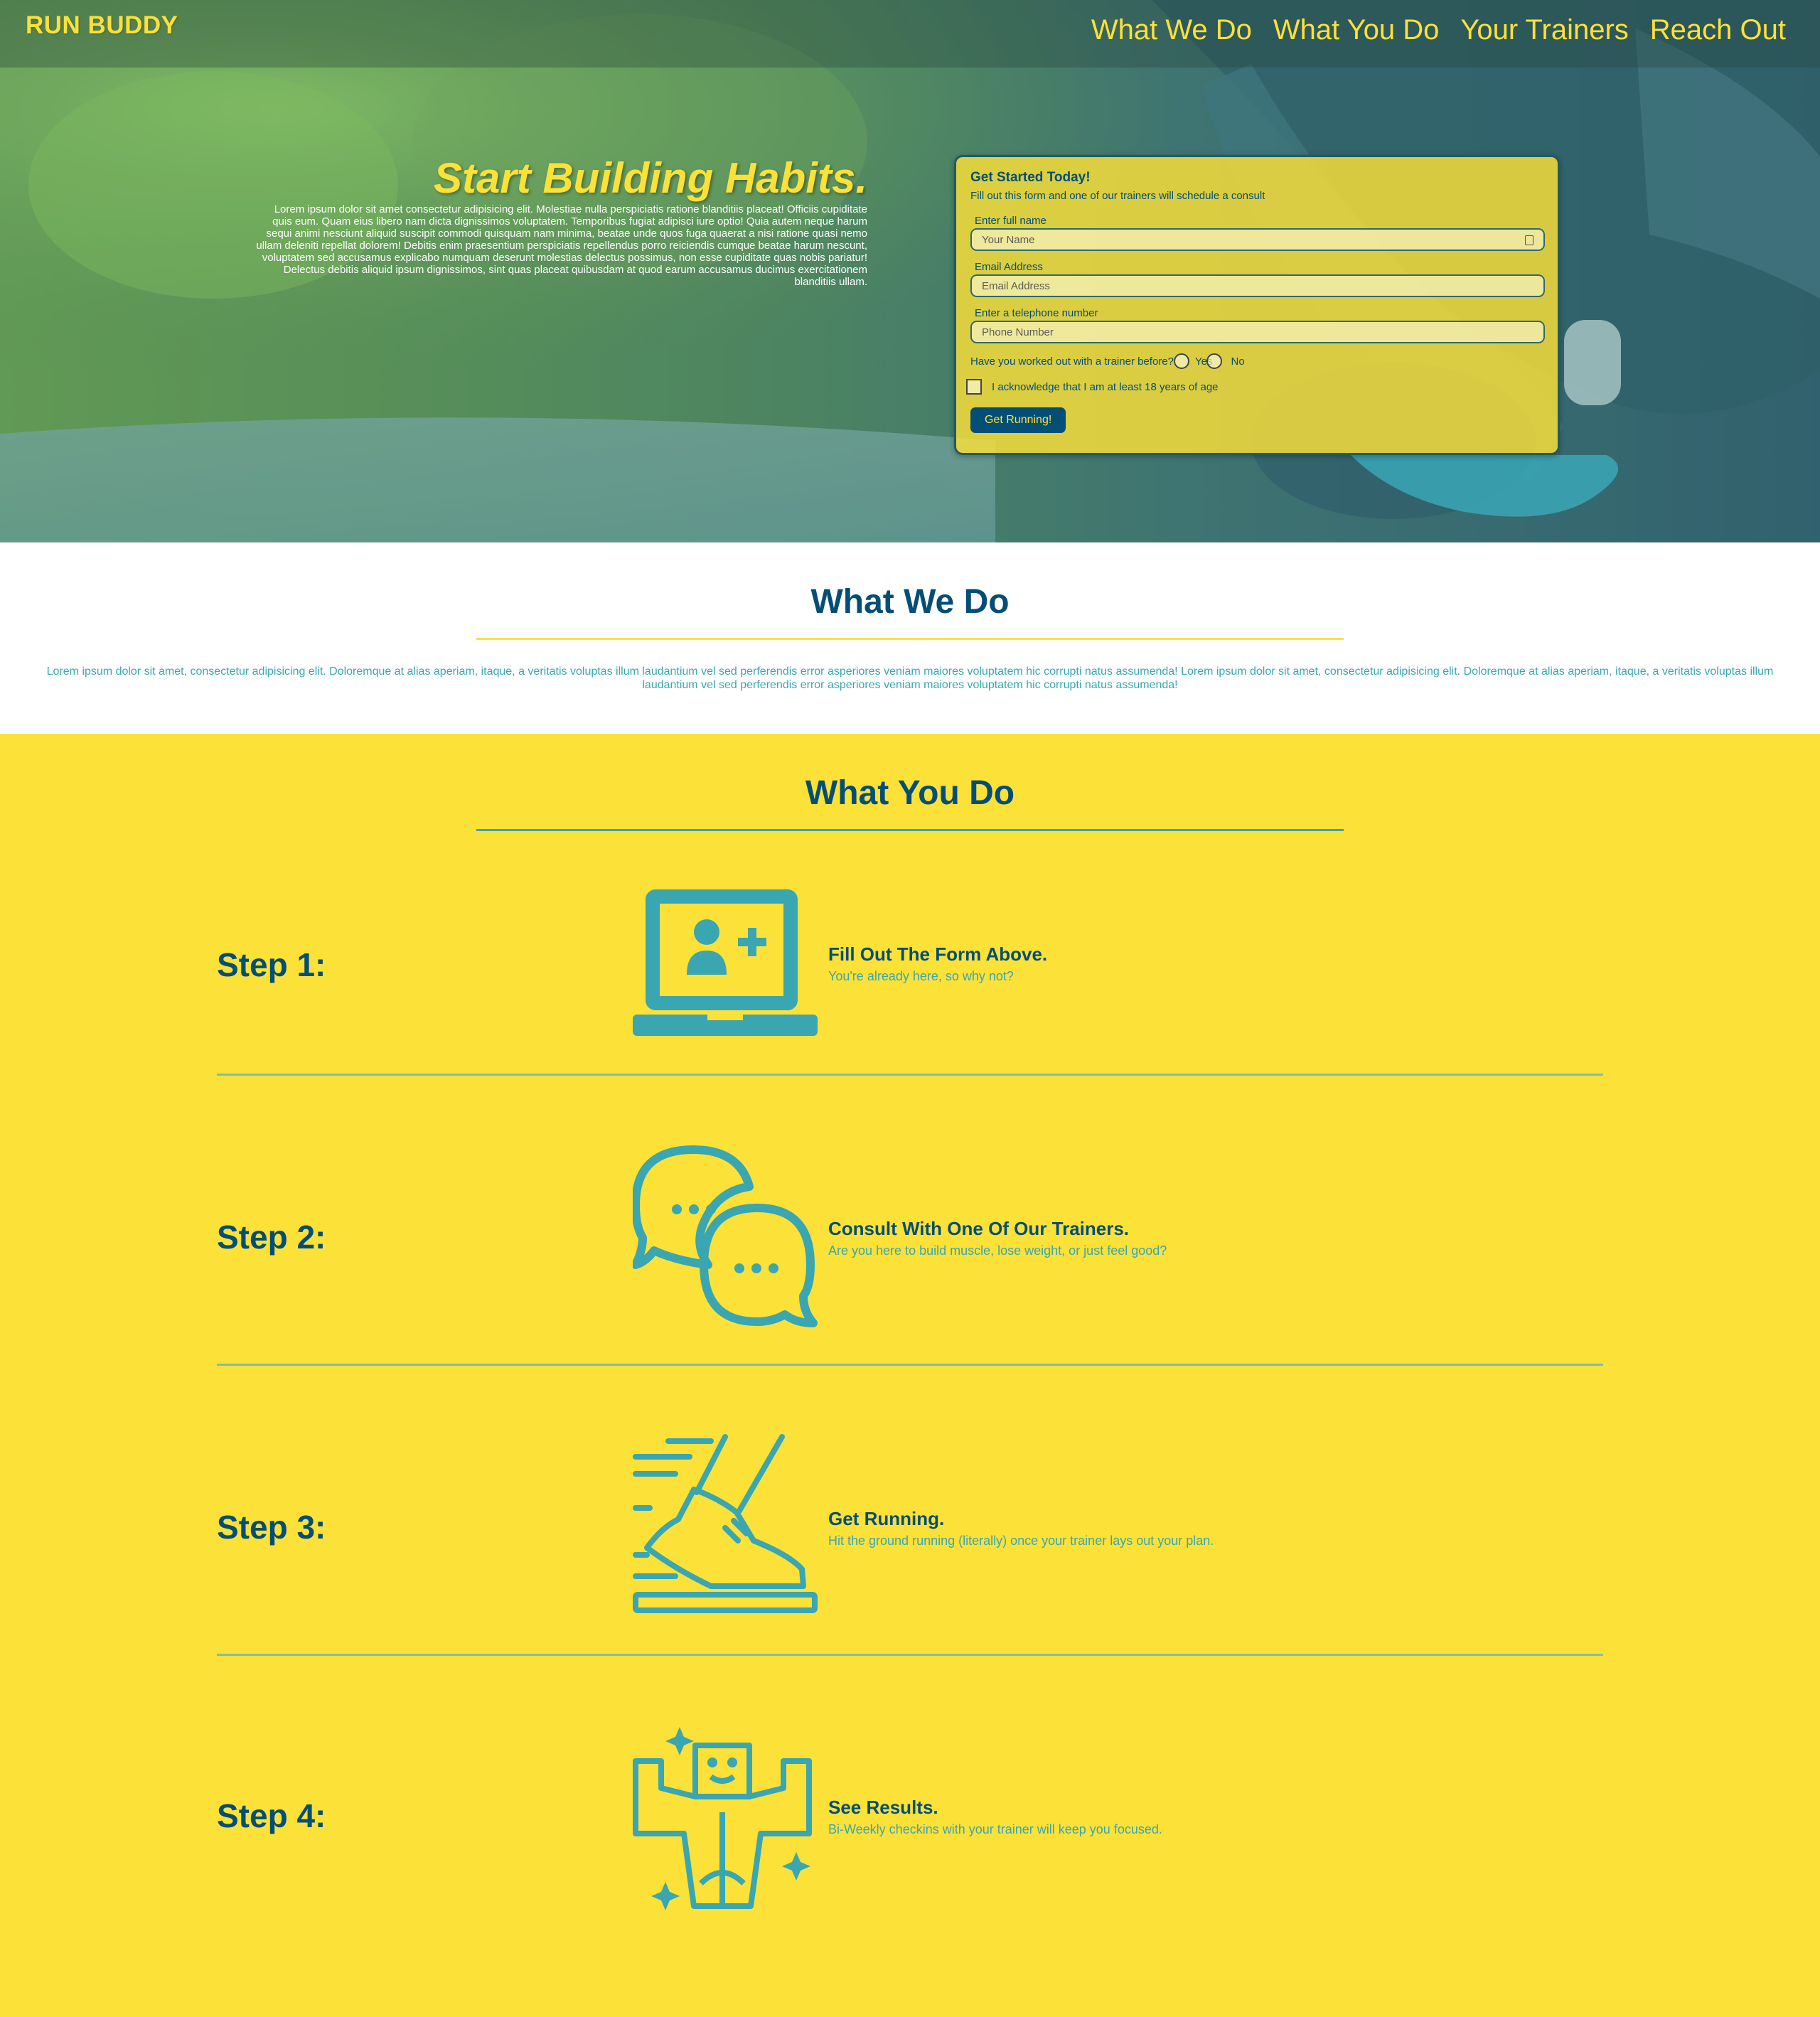 This screenshot has width=1820, height=2017. Describe the element at coordinates (1544, 30) in the screenshot. I see `nav-link-your-trainers: Your Trainers` at that location.